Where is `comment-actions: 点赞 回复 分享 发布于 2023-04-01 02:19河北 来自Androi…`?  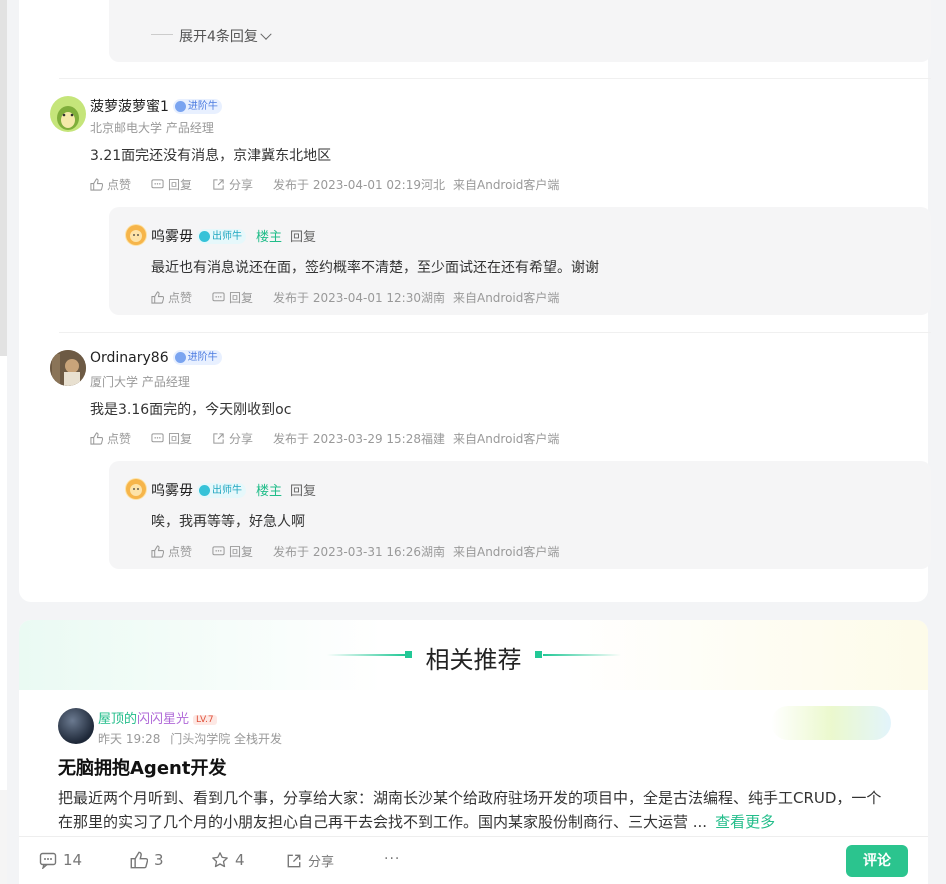 comment-actions: 点赞 回复 分享 发布于 2023-04-01 02:19河北 来自Androi… is located at coordinates (328, 184).